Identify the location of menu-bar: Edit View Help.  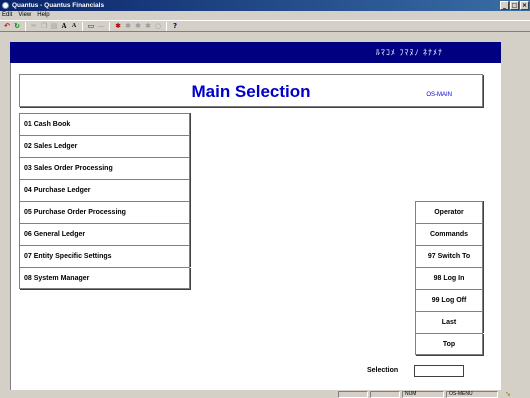
(265, 15).